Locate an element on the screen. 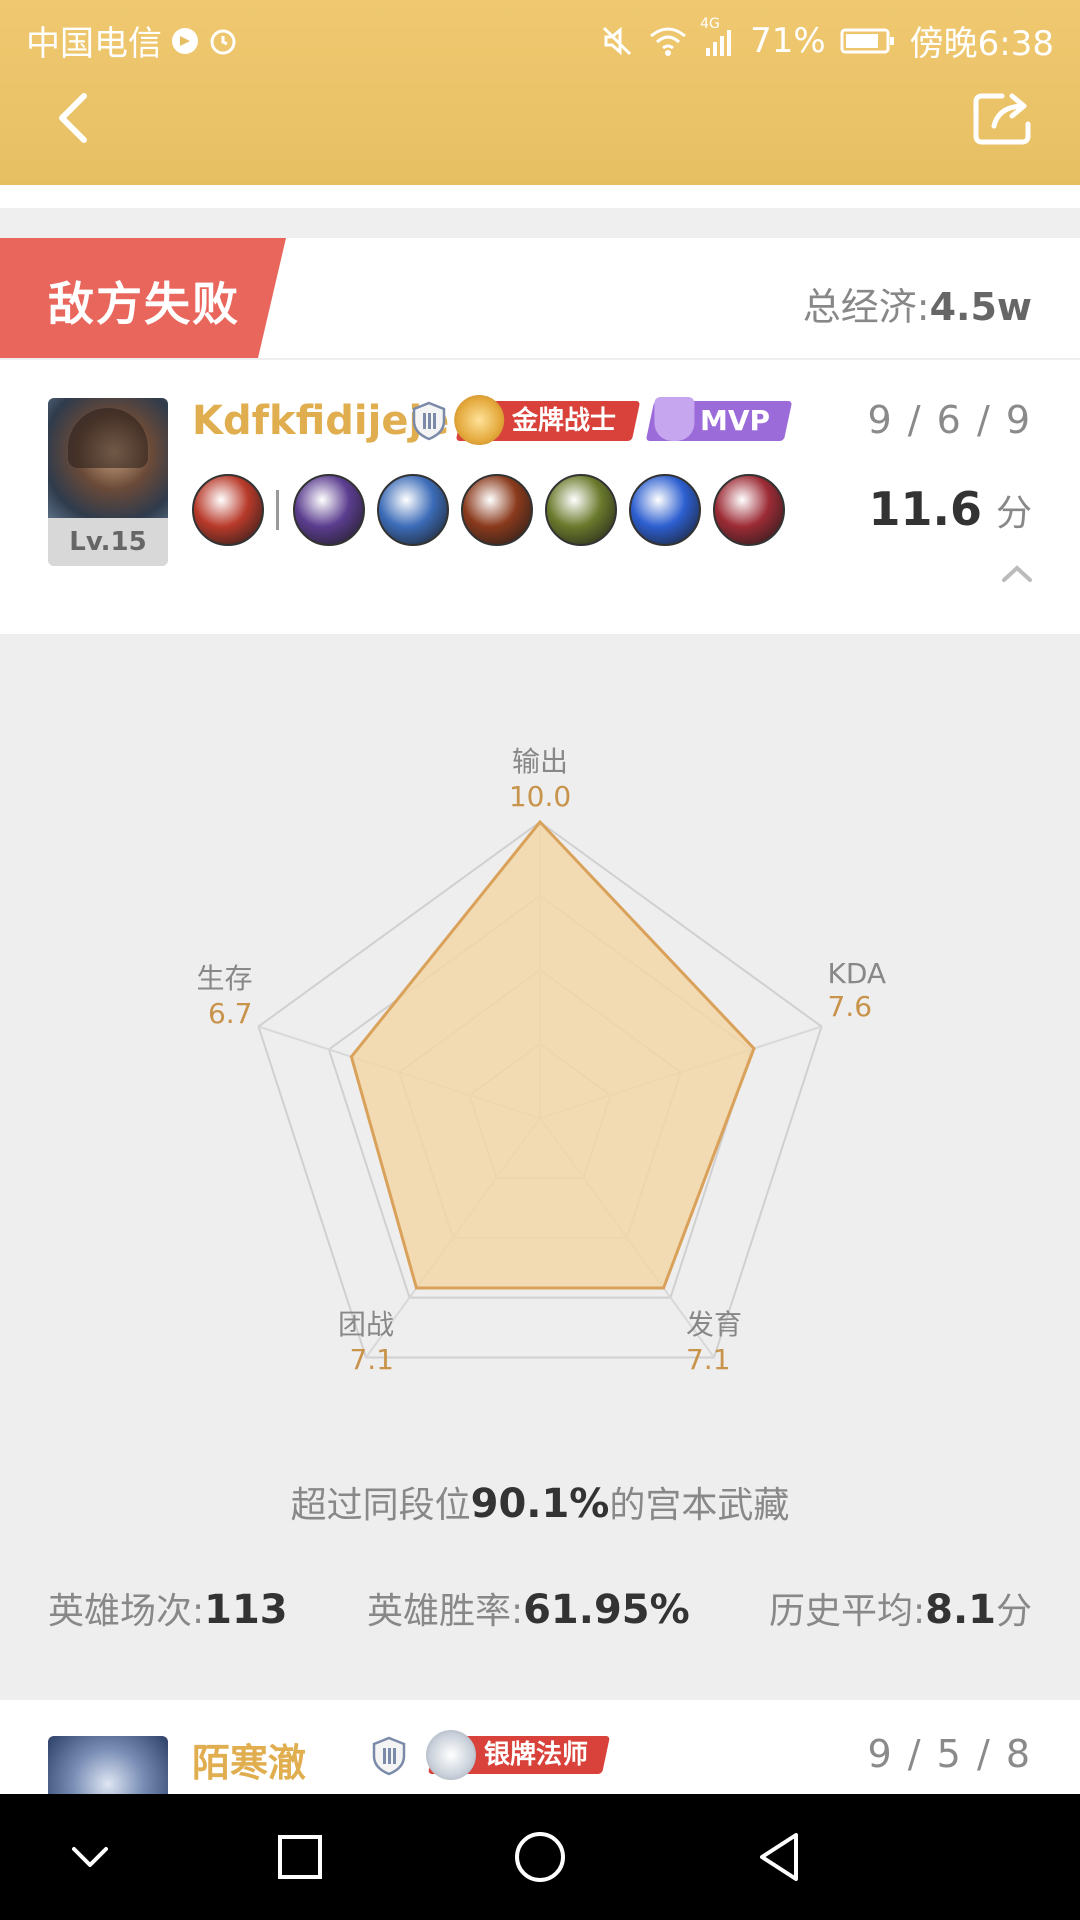 This screenshot has height=1920, width=1080. history-average: 历史平均:8.1分 is located at coordinates (900, 1610).